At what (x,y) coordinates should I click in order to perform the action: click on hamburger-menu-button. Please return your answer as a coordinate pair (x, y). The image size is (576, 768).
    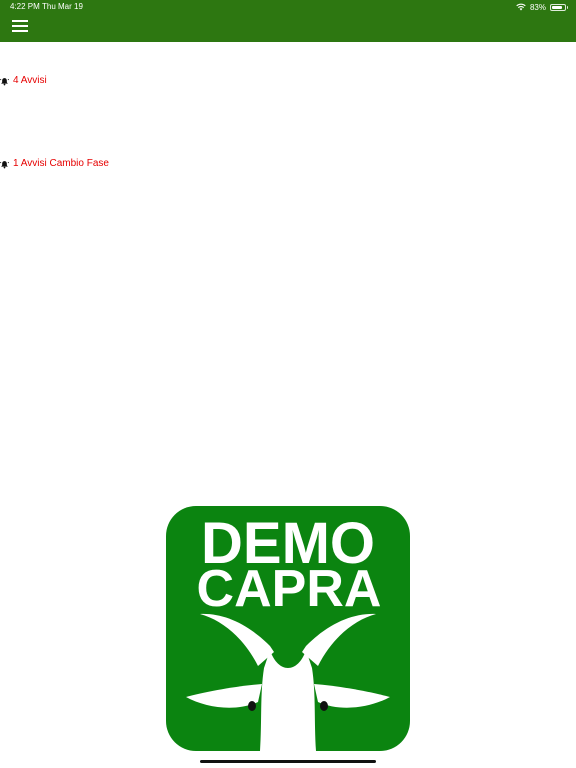
    Looking at the image, I should click on (20, 26).